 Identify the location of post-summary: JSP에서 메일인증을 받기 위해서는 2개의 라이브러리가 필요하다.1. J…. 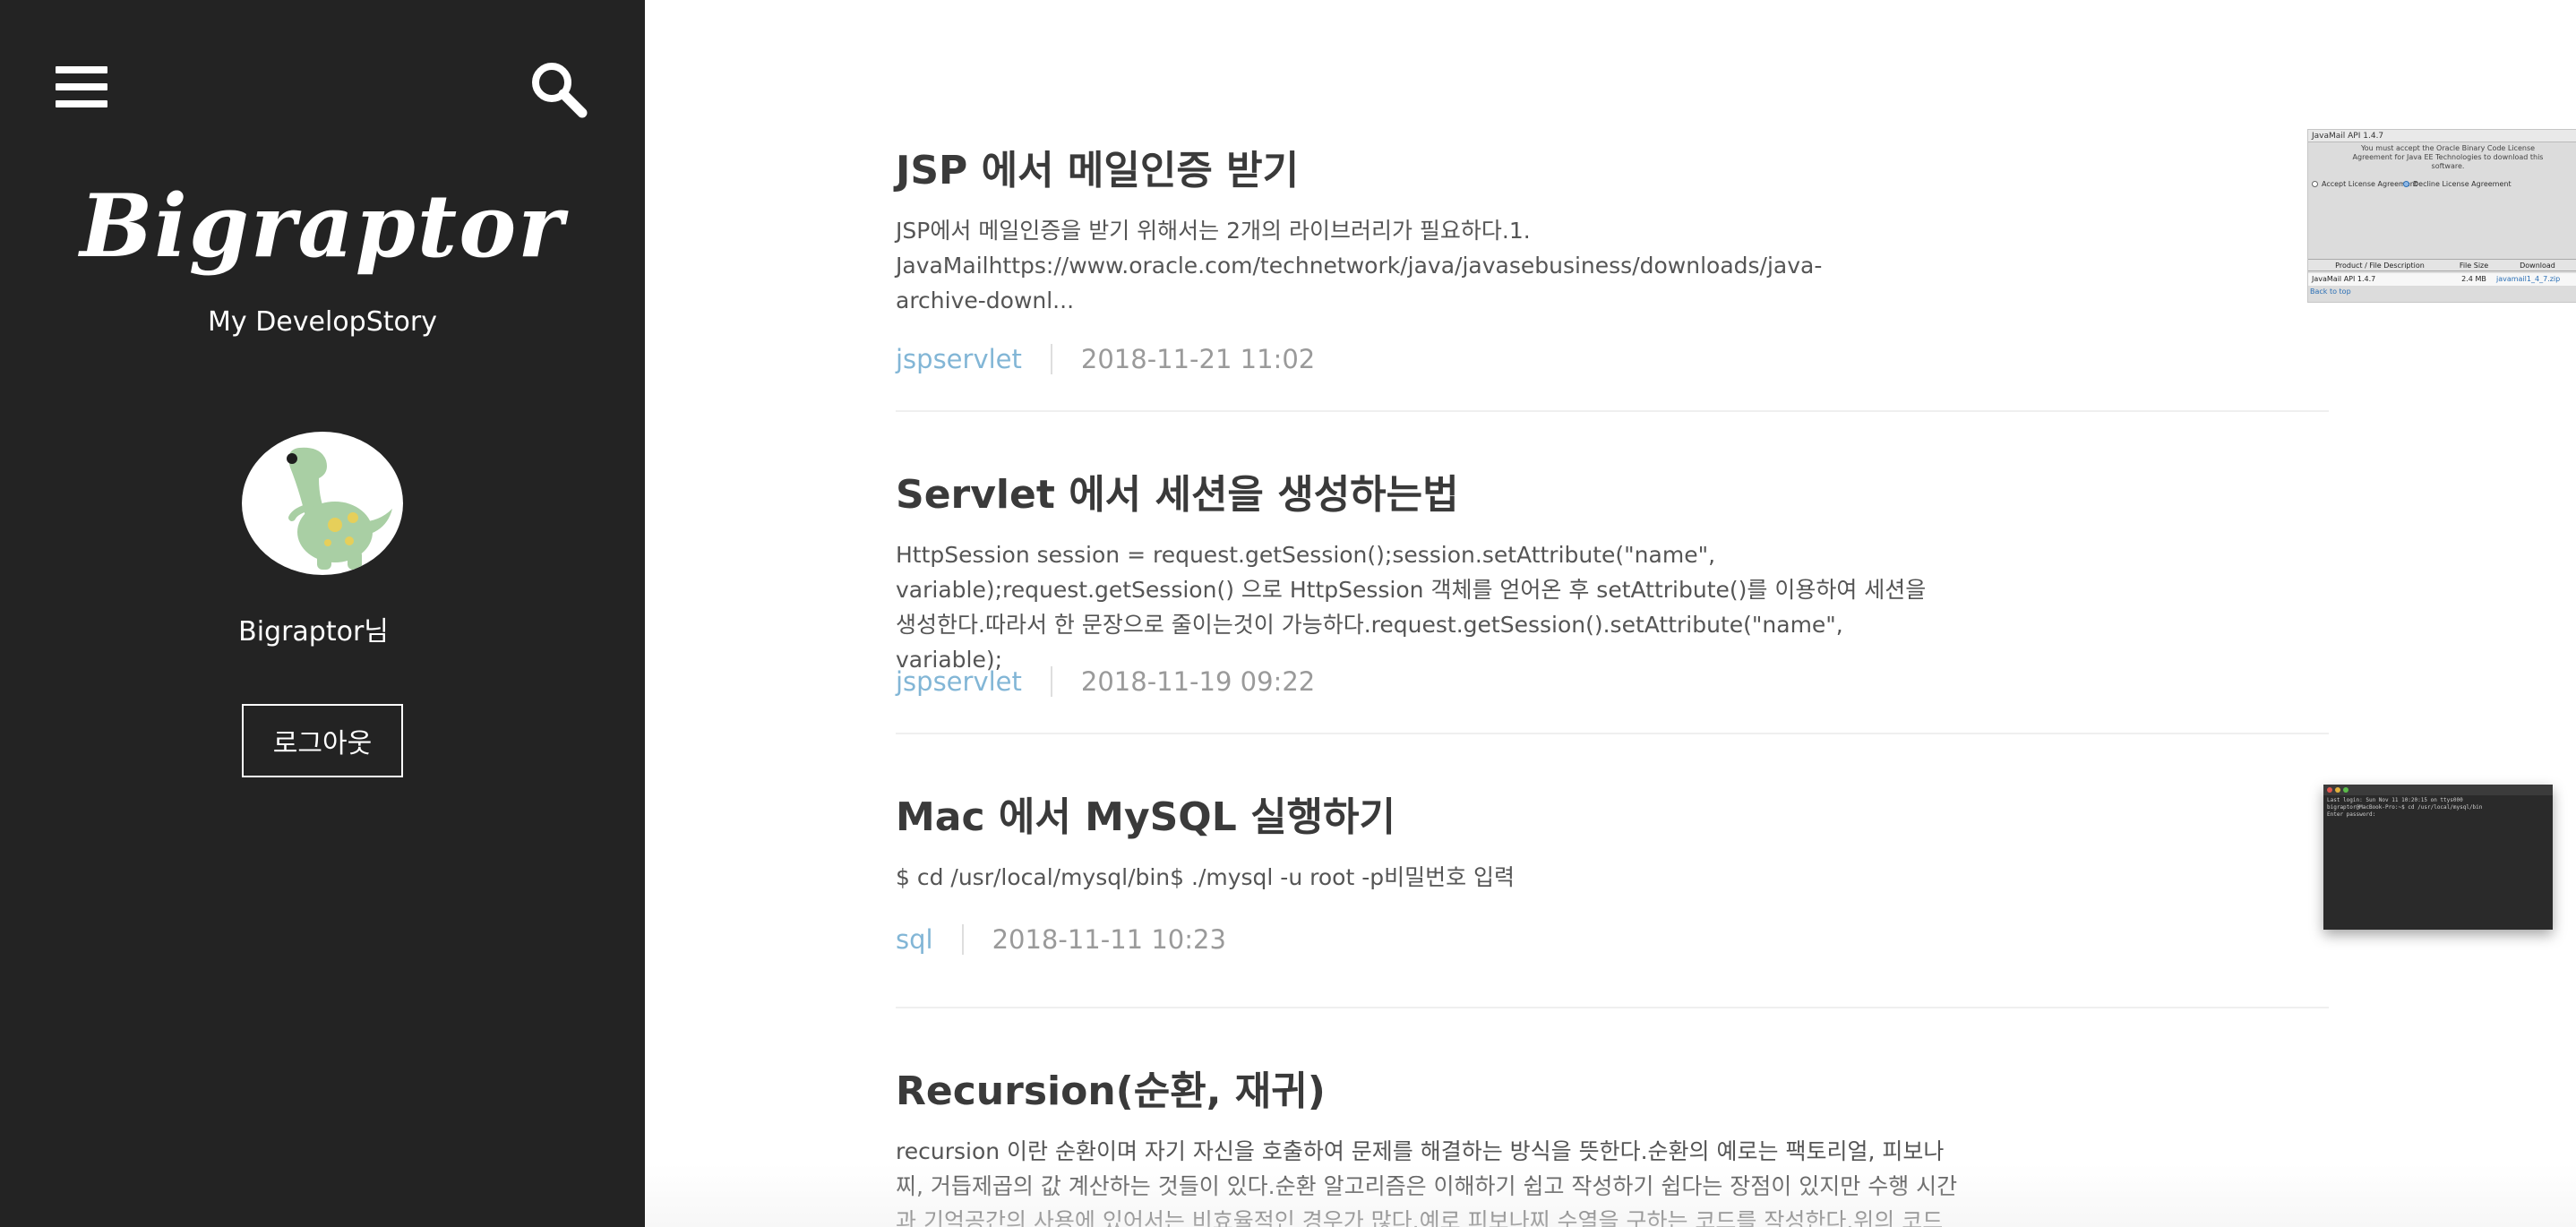
(1388, 265).